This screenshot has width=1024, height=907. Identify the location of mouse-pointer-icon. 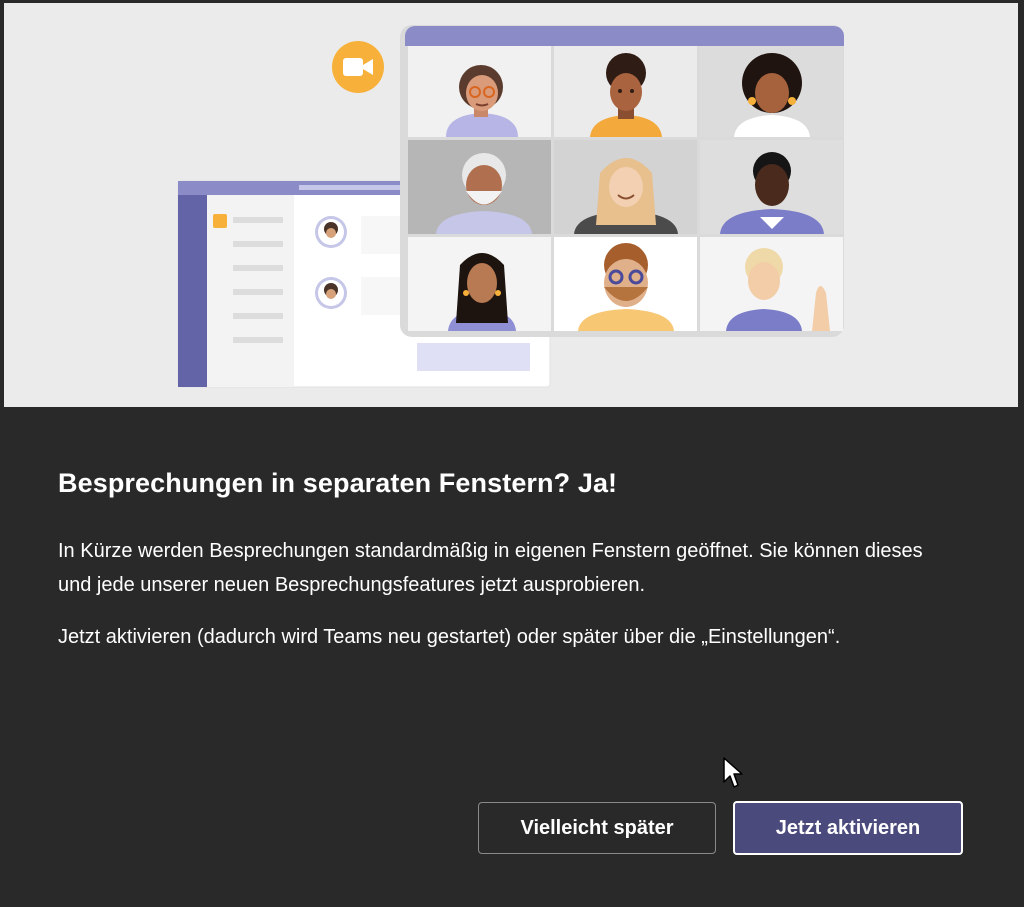
(733, 772).